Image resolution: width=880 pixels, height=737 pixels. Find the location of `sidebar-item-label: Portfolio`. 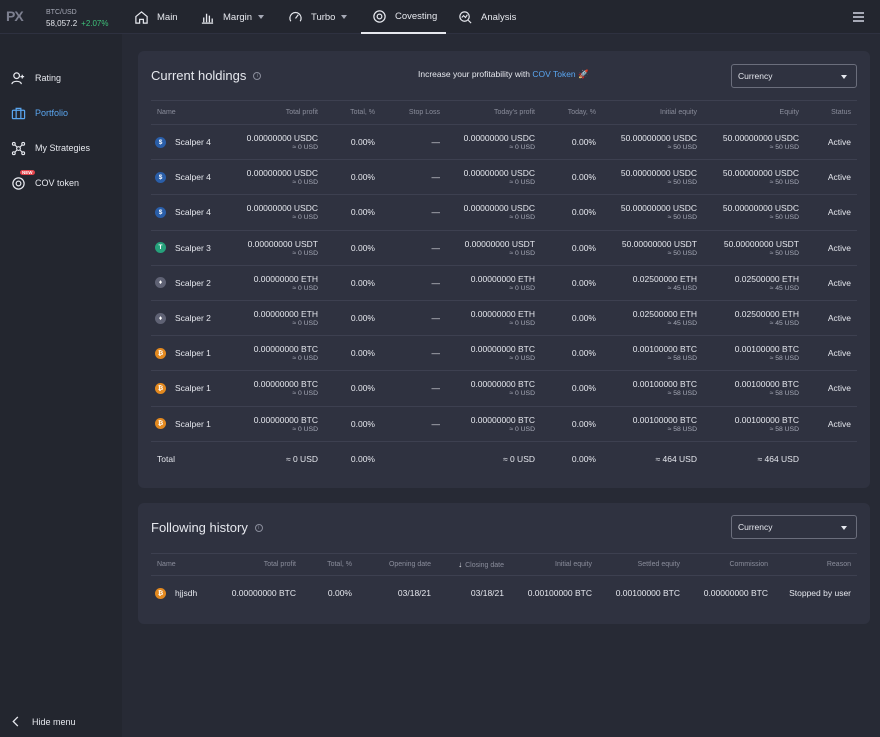

sidebar-item-label: Portfolio is located at coordinates (52, 113).